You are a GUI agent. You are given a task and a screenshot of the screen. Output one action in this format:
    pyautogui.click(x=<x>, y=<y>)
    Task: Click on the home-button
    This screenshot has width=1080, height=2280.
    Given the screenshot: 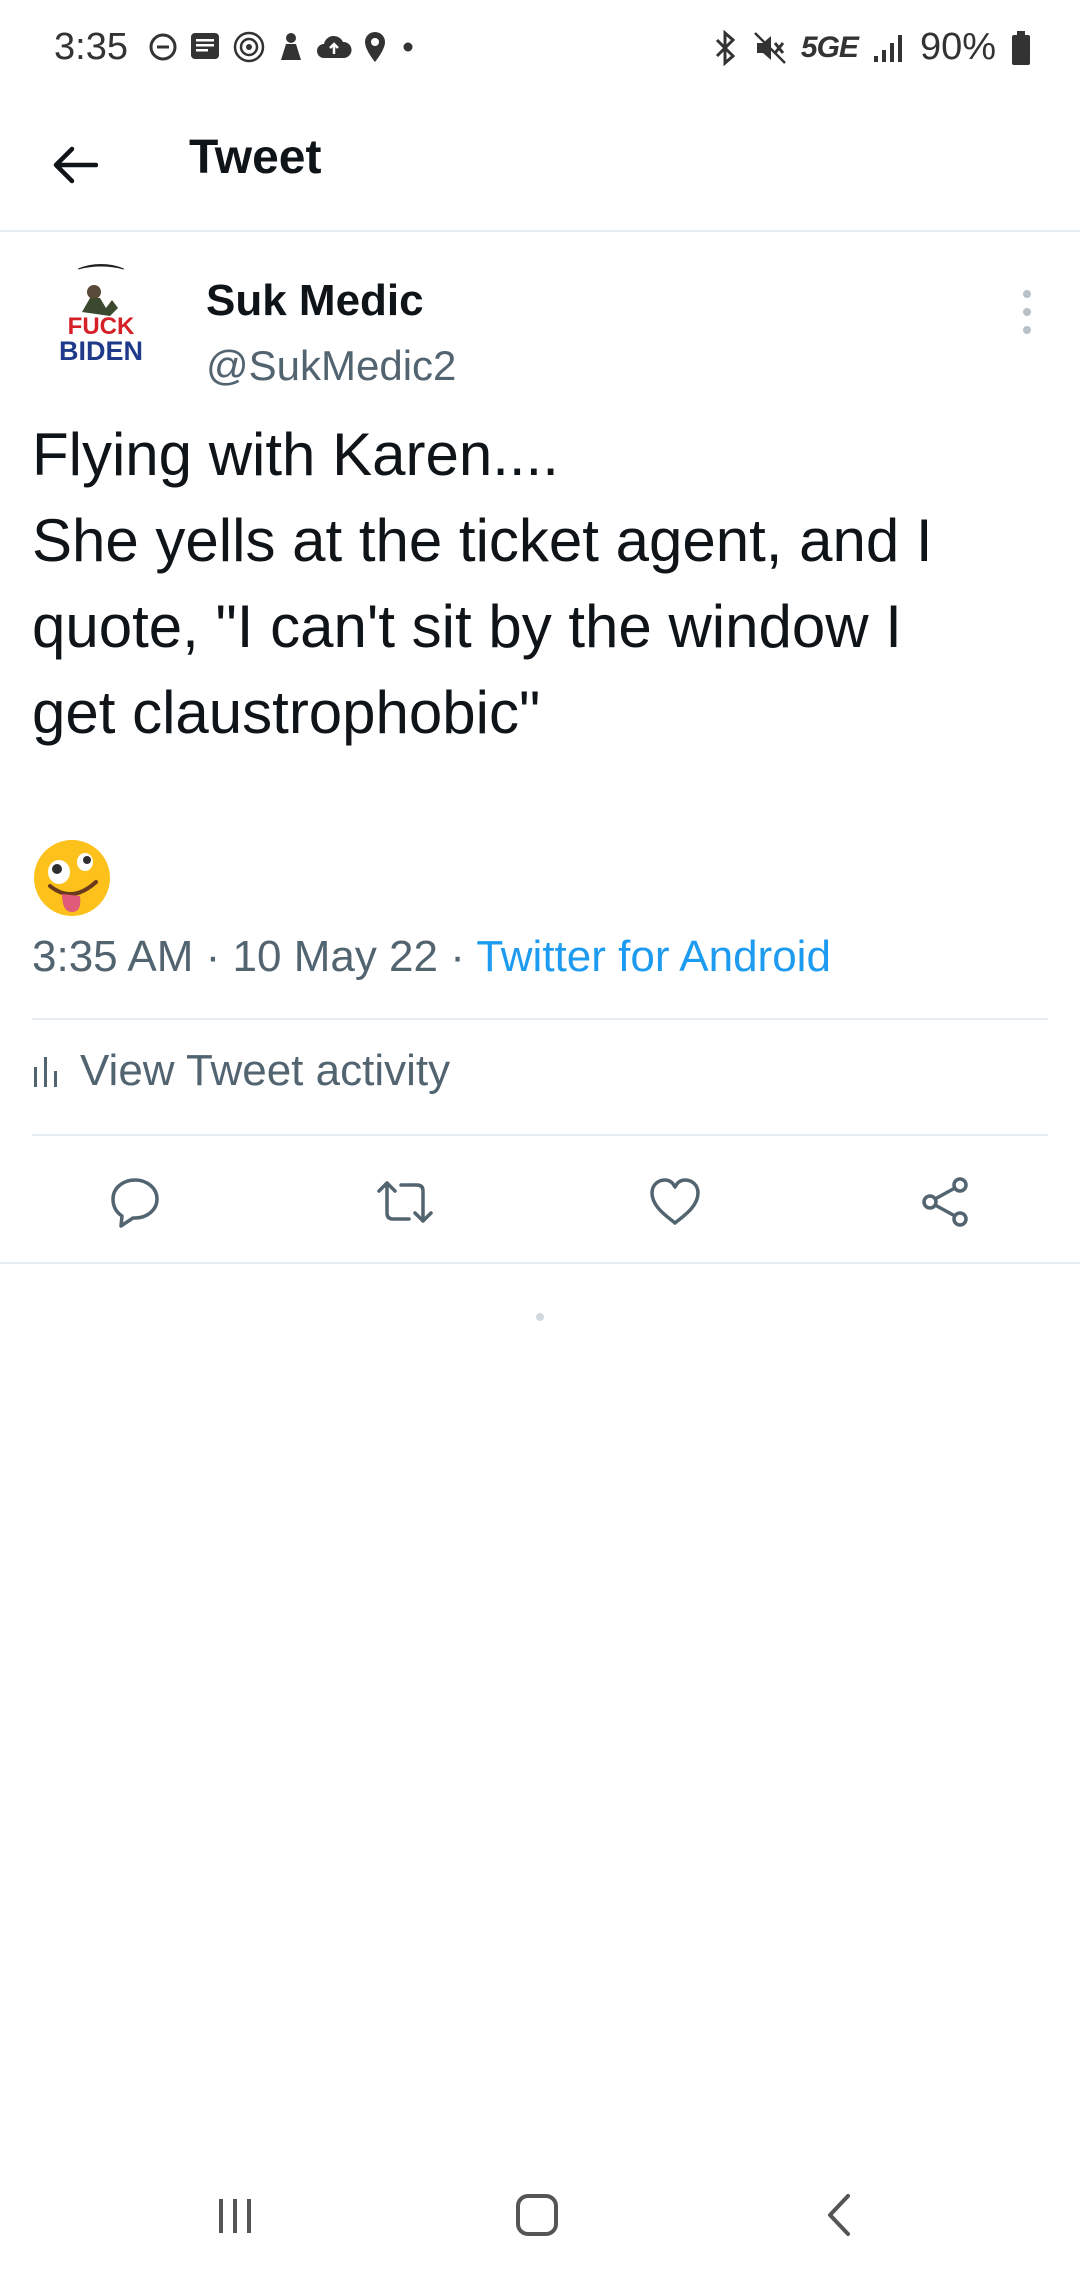 What is the action you would take?
    pyautogui.click(x=537, y=2215)
    